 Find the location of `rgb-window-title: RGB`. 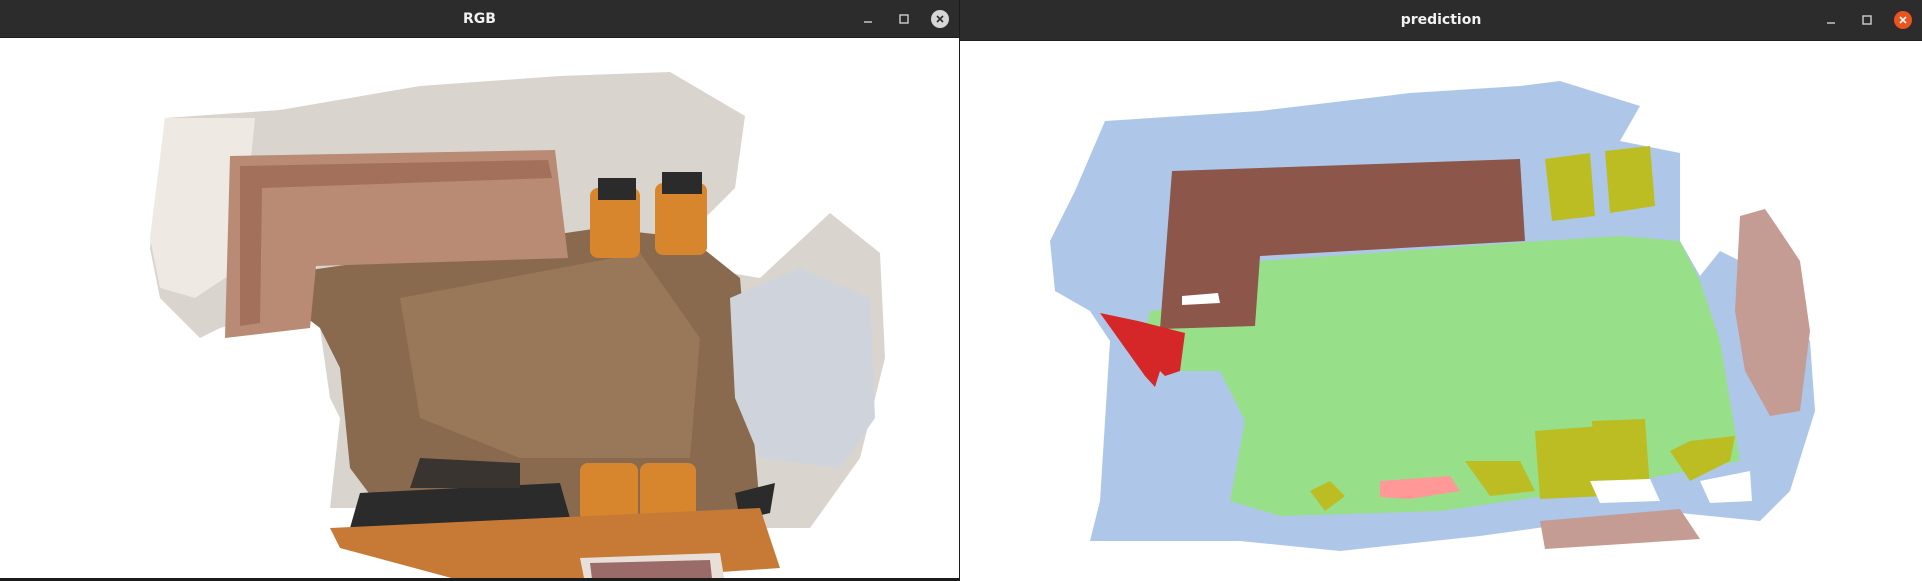

rgb-window-title: RGB is located at coordinates (479, 18).